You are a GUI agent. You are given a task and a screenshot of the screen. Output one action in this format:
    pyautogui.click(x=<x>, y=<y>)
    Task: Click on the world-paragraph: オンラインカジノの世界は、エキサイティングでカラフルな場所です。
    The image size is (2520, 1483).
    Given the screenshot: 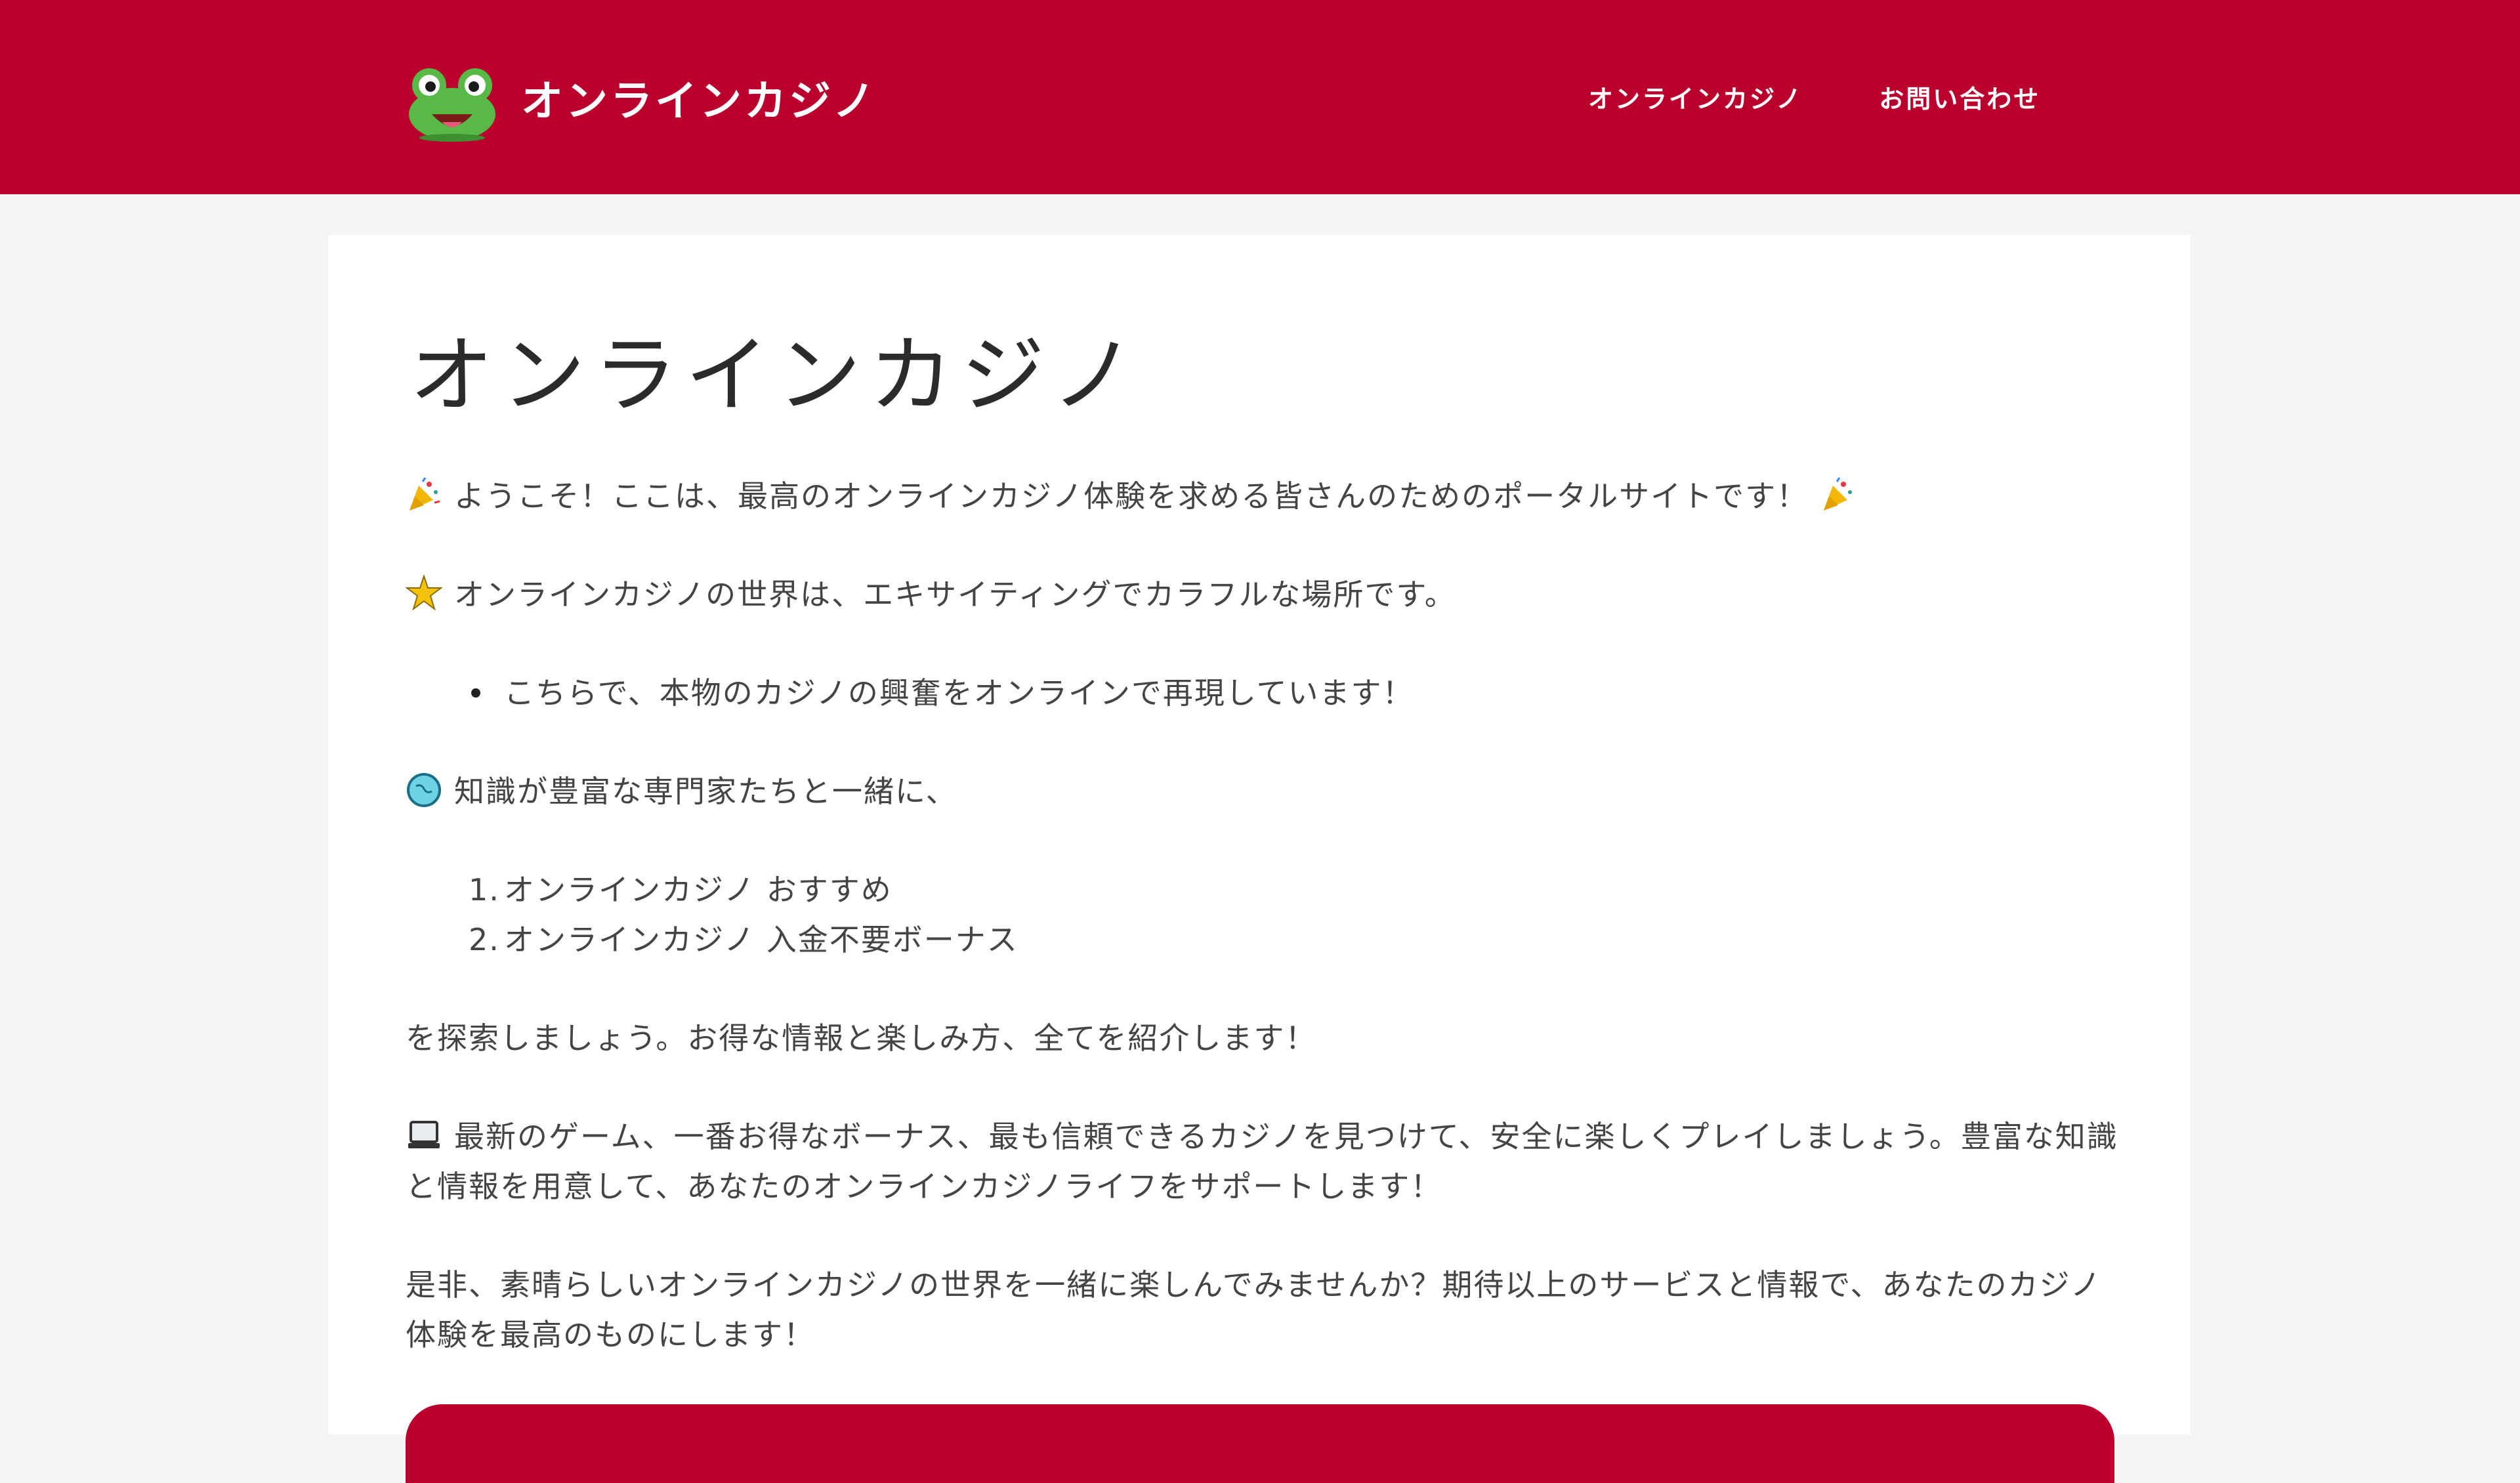 What is the action you would take?
    pyautogui.click(x=1262, y=594)
    